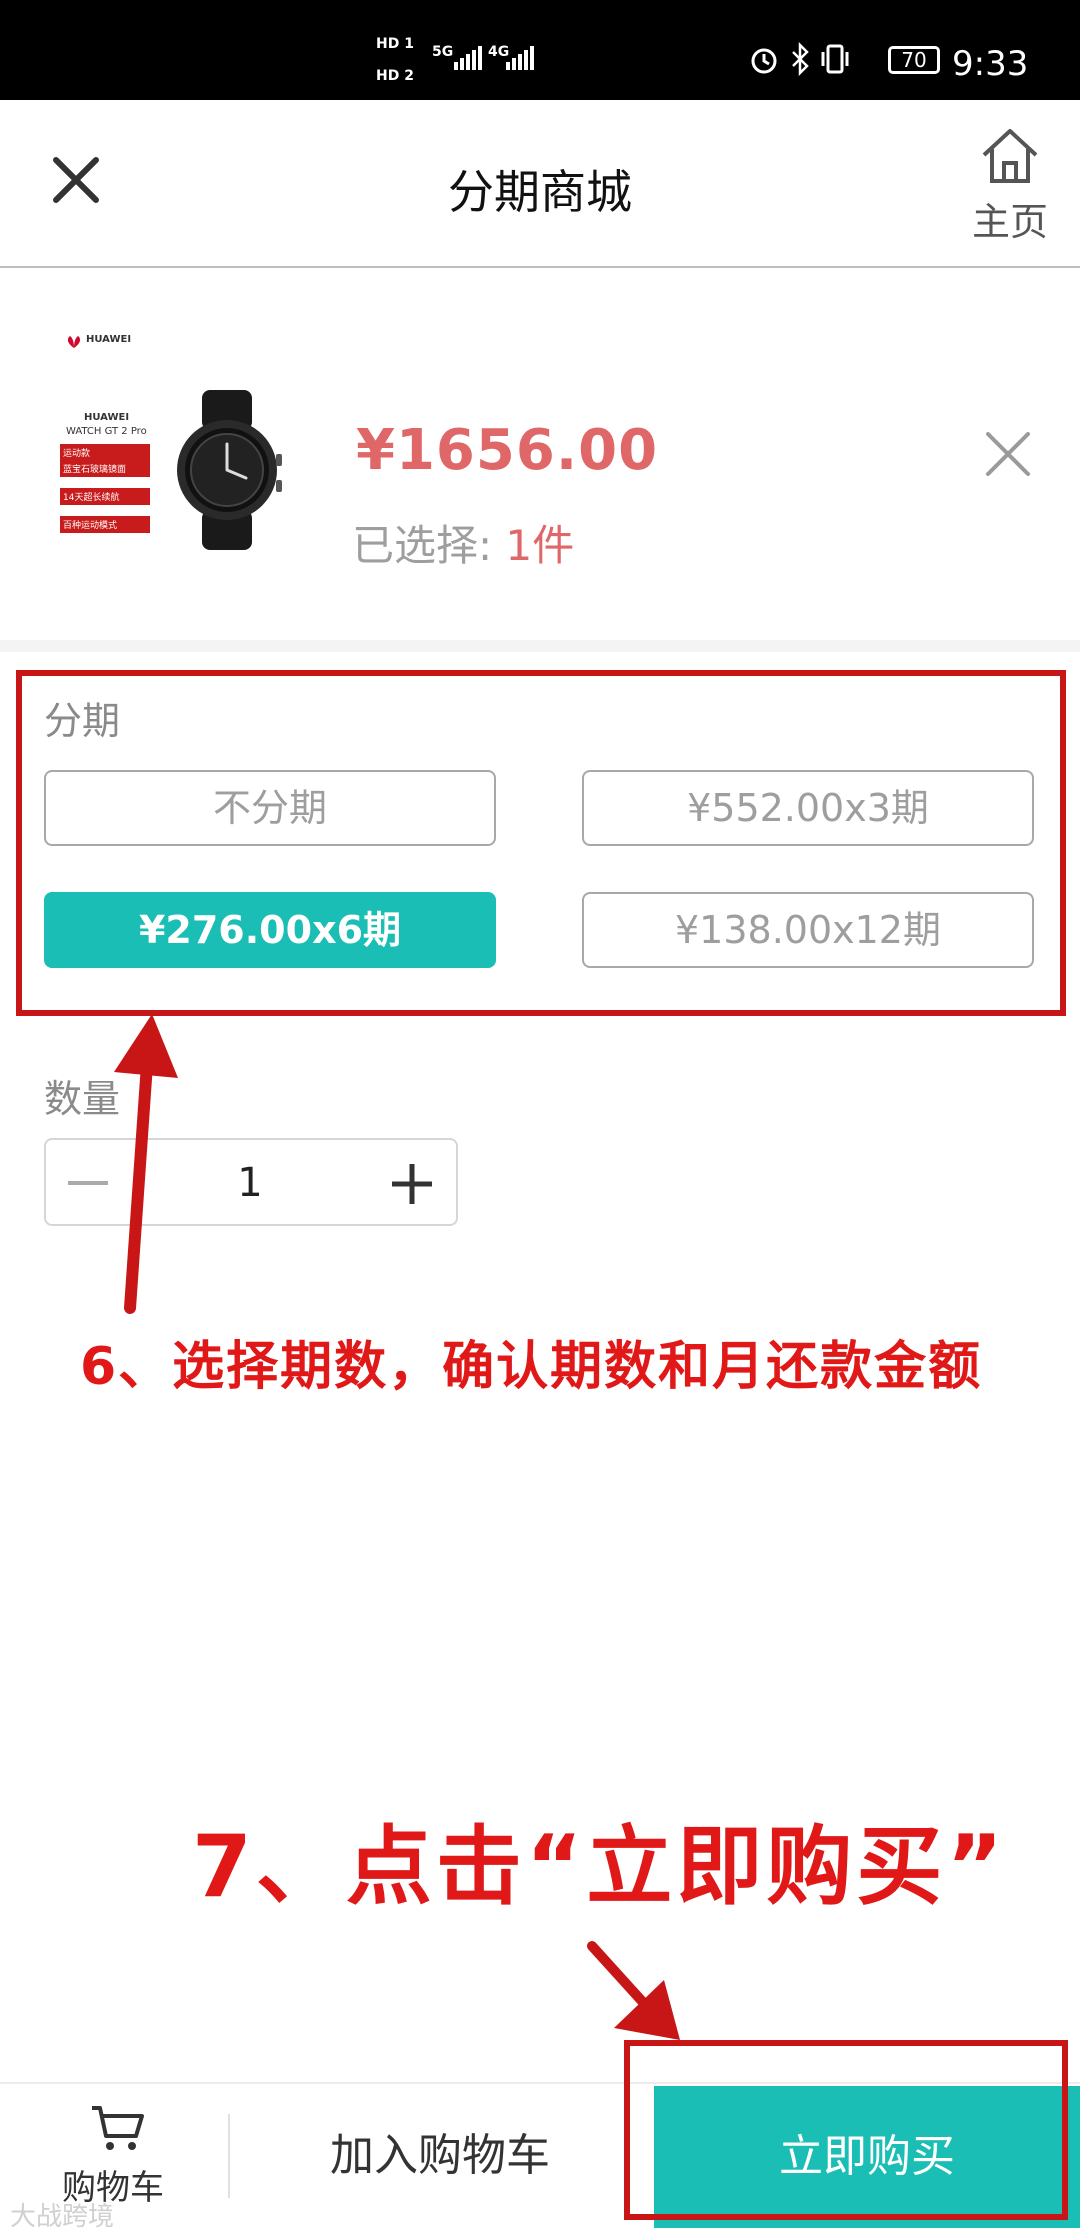 The image size is (1080, 2233). I want to click on annotation-step6: 6、选择期数，确认期数和月还款金额, so click(531, 1367).